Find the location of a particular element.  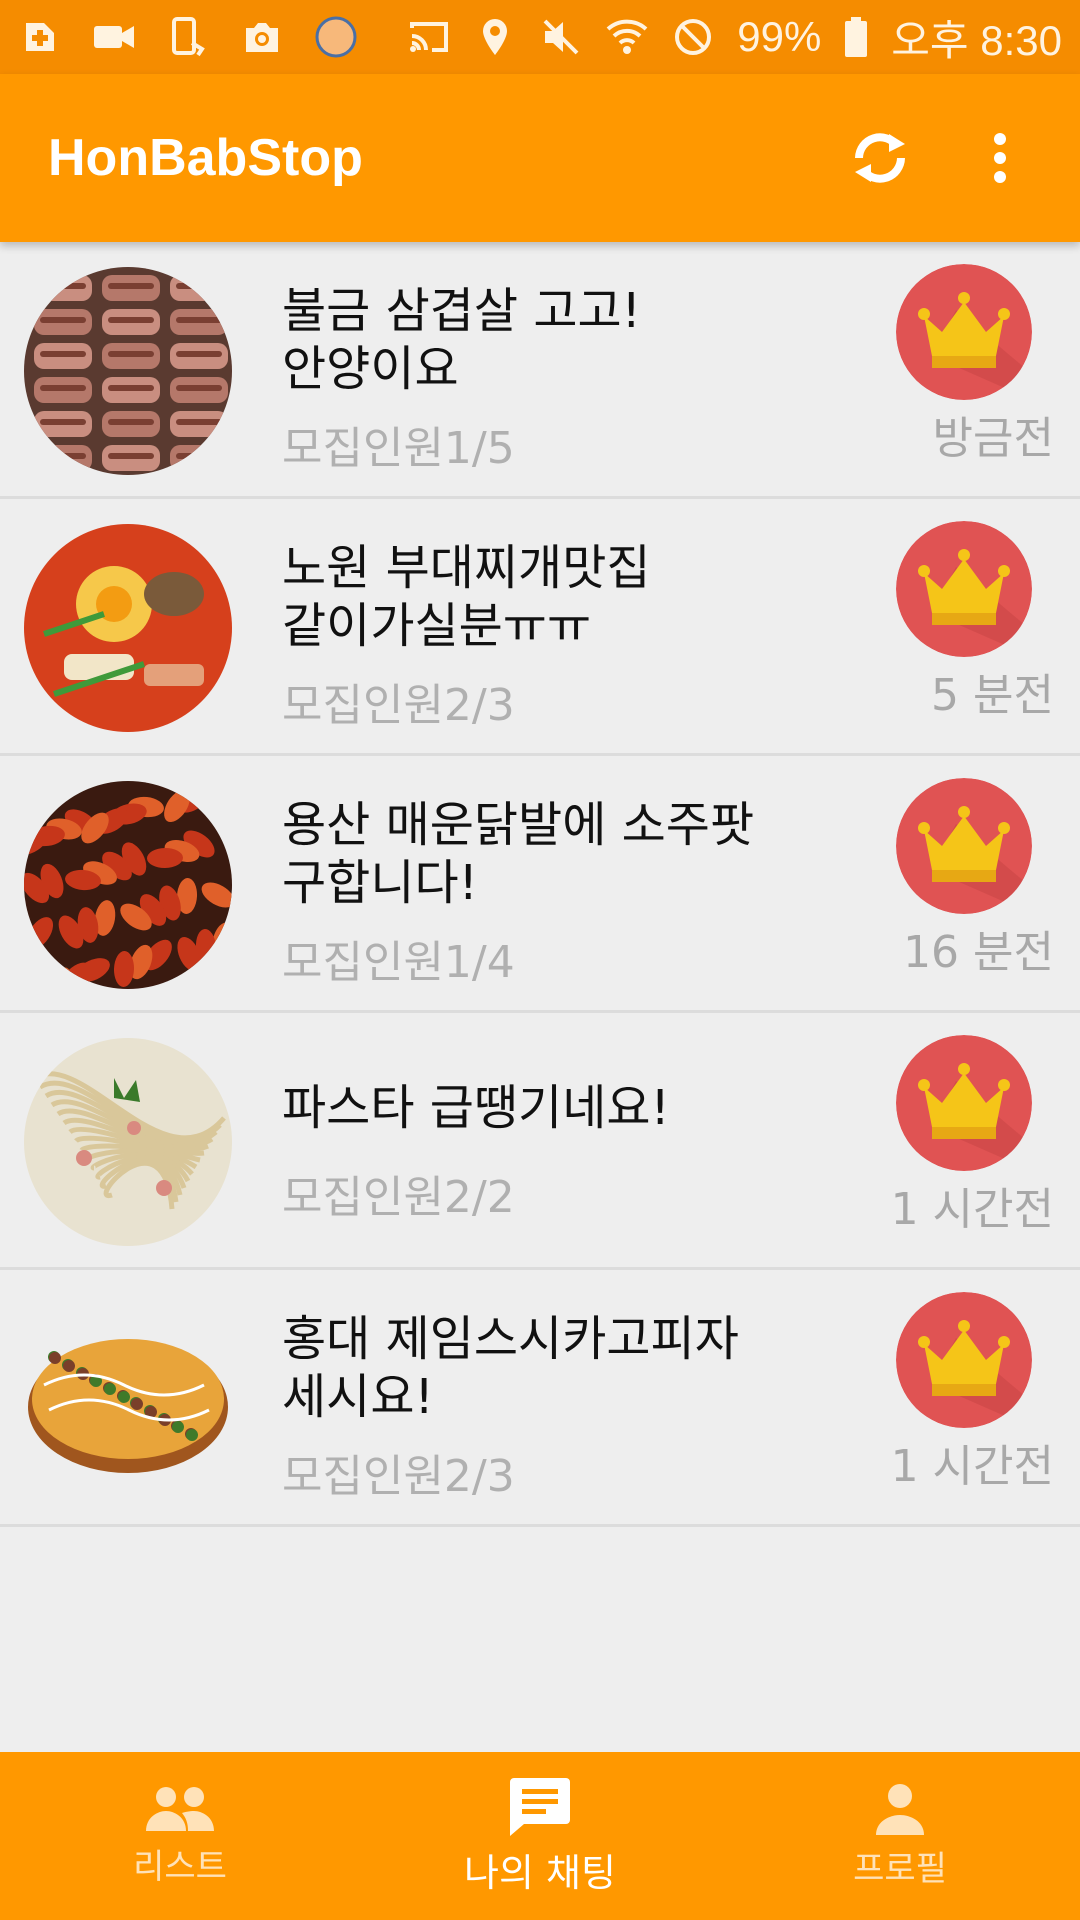

chat-room-item: 홍대 제임스시카고피자 세시요! 모집인원2/3 1 시간전 is located at coordinates (540, 1398).